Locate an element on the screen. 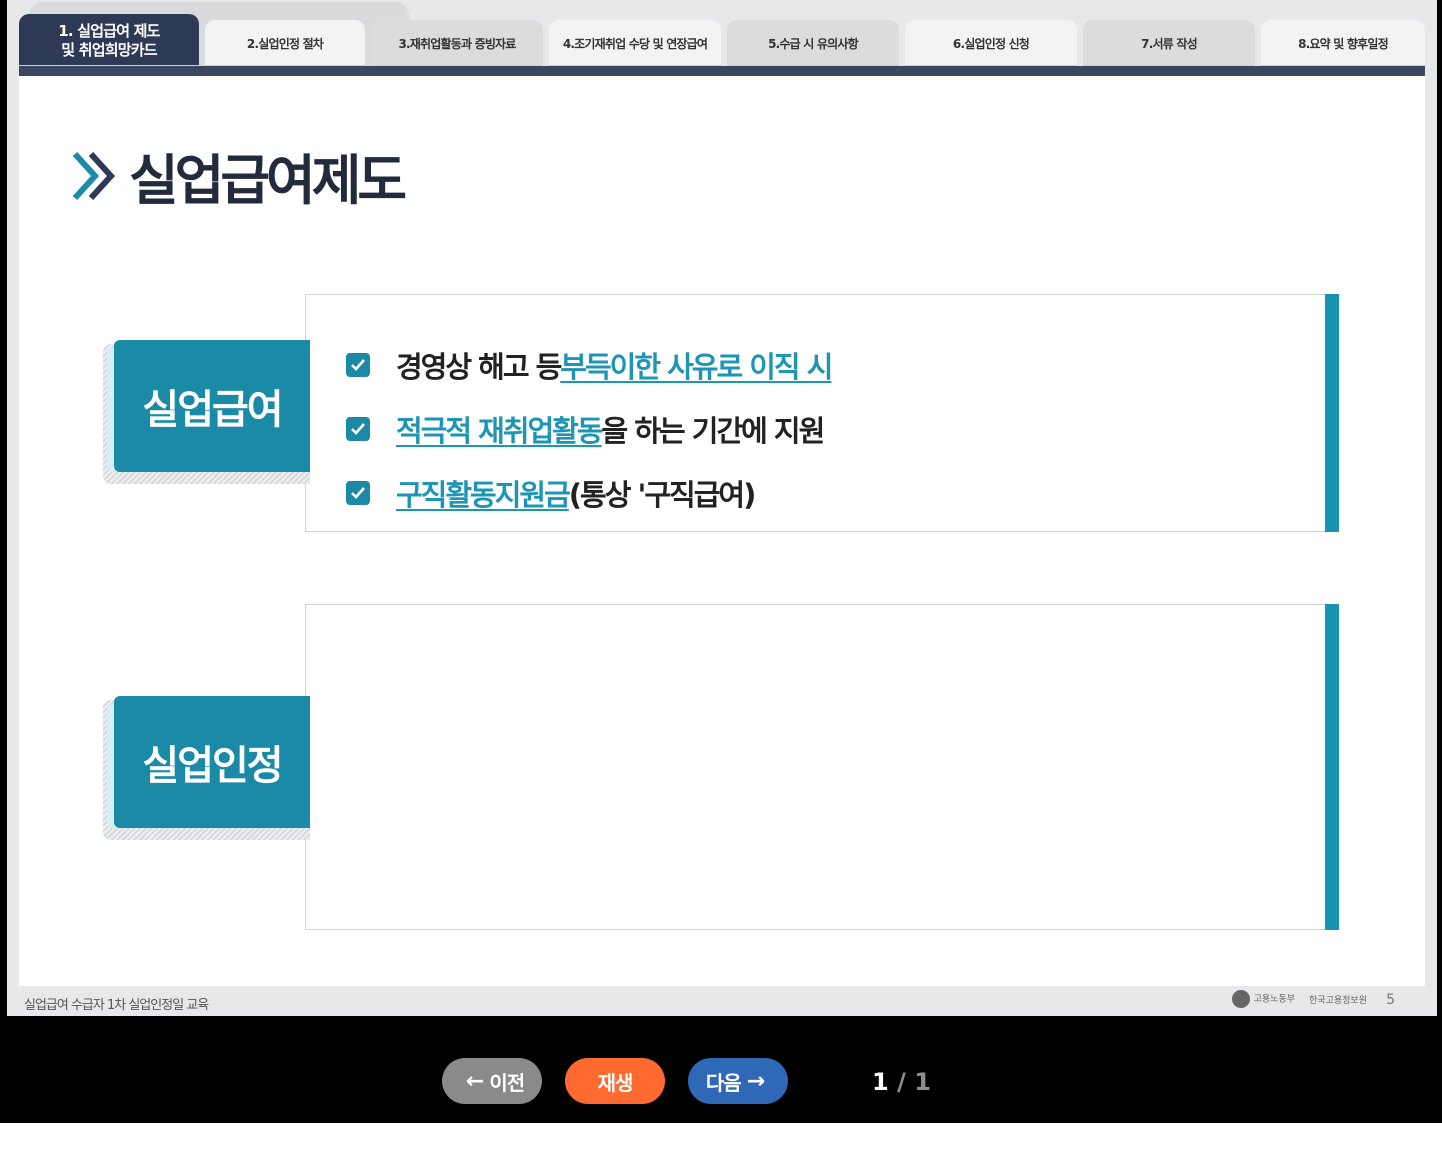 This screenshot has width=1442, height=1171. next-button: 다음 → is located at coordinates (738, 1081).